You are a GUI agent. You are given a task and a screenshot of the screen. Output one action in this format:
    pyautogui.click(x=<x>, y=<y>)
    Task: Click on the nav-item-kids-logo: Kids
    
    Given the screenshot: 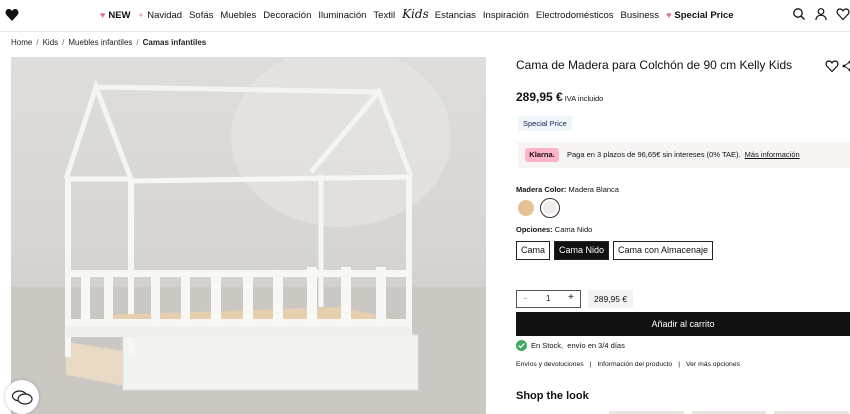 What is the action you would take?
    pyautogui.click(x=415, y=14)
    